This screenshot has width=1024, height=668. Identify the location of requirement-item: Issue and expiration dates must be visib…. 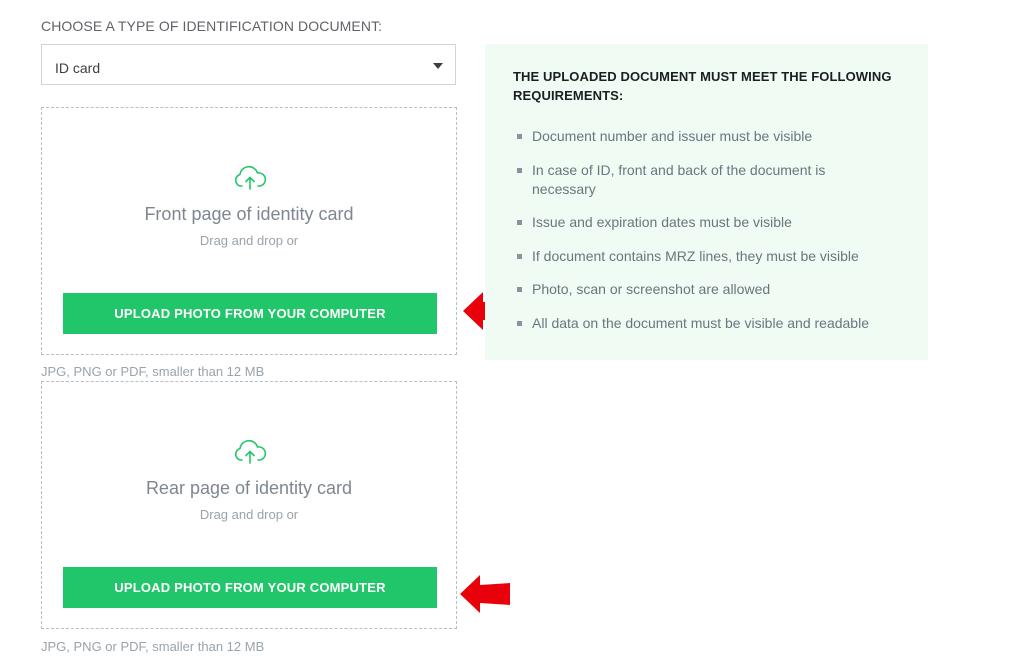
(703, 222).